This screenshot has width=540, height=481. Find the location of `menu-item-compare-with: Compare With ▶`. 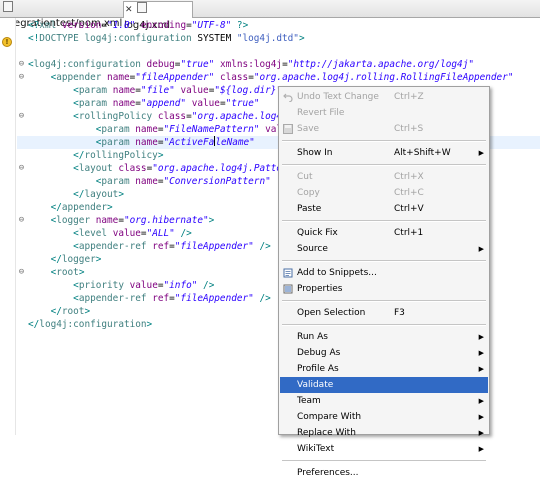

menu-item-compare-with: Compare With ▶ is located at coordinates (384, 417).